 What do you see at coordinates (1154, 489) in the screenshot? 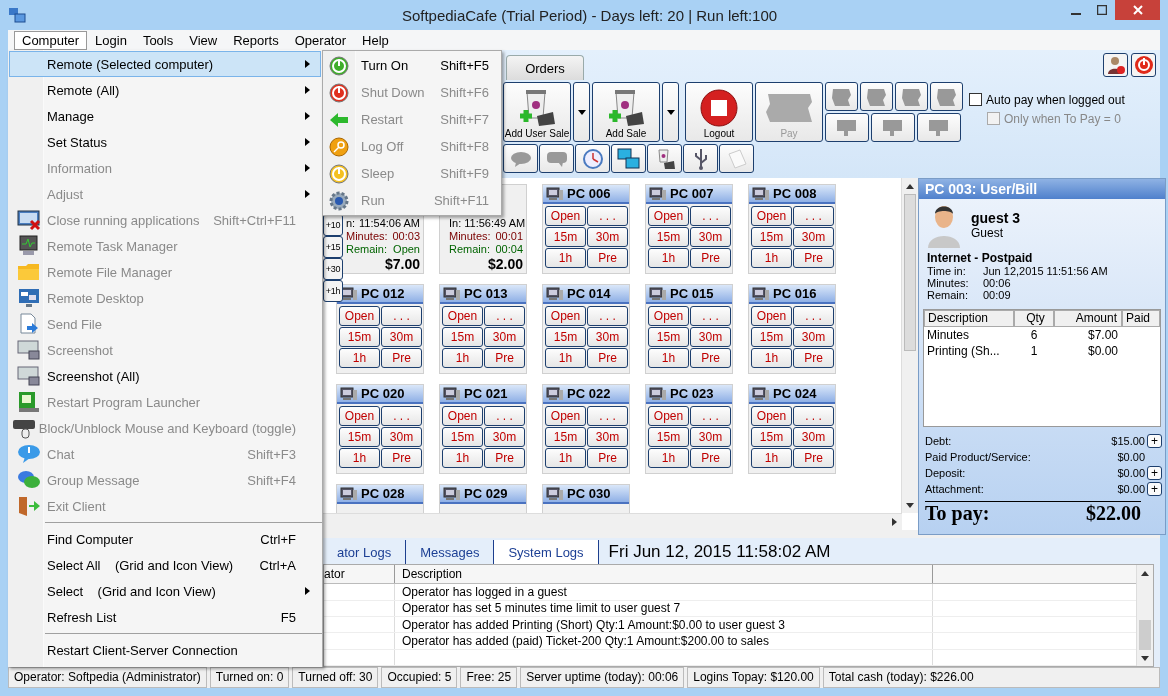
I see `add-button: +` at bounding box center [1154, 489].